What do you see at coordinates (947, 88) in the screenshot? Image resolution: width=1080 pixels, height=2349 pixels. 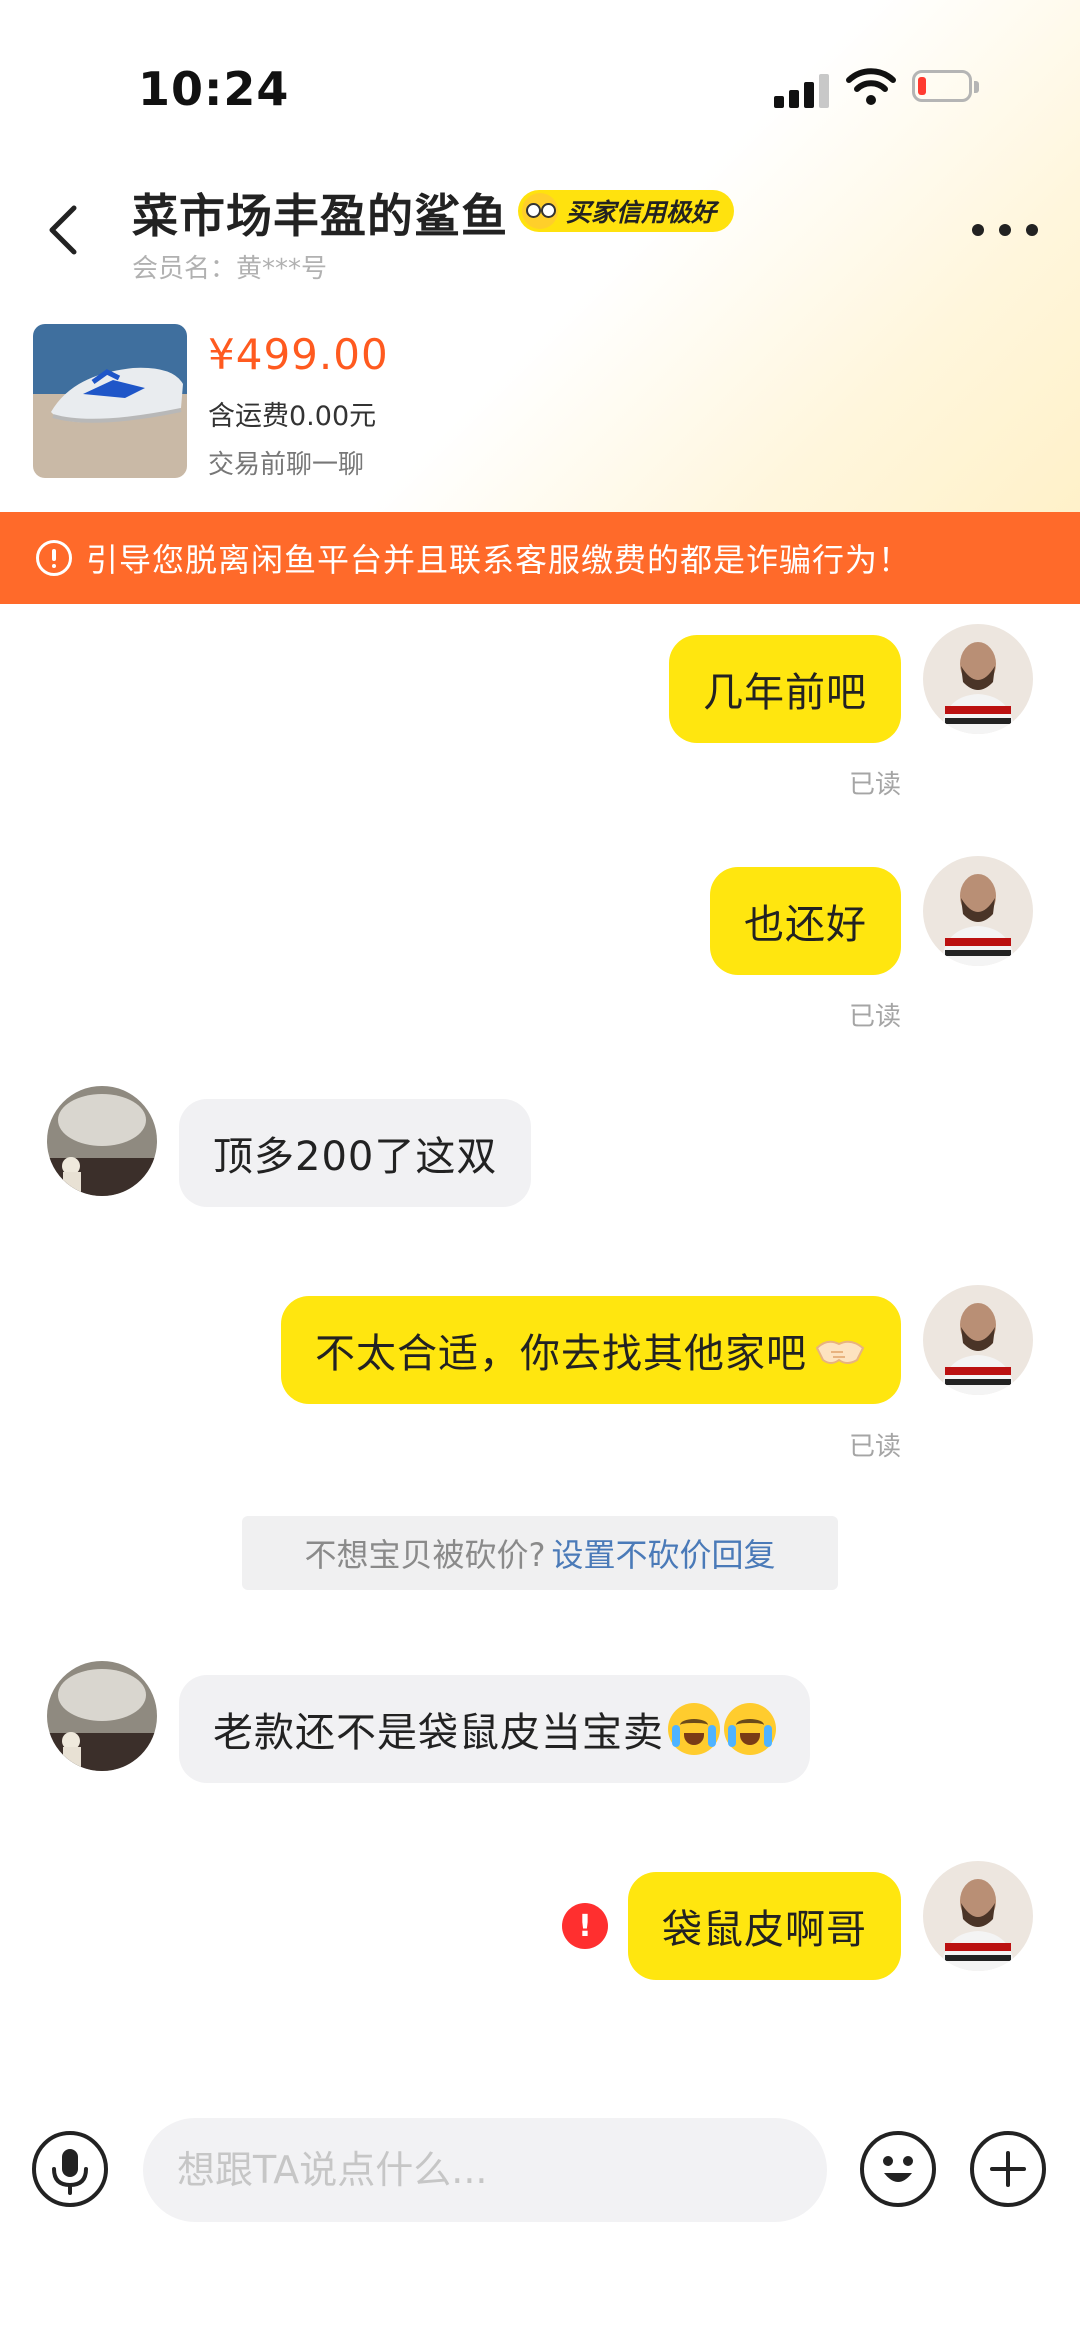 I see `battery-icon` at bounding box center [947, 88].